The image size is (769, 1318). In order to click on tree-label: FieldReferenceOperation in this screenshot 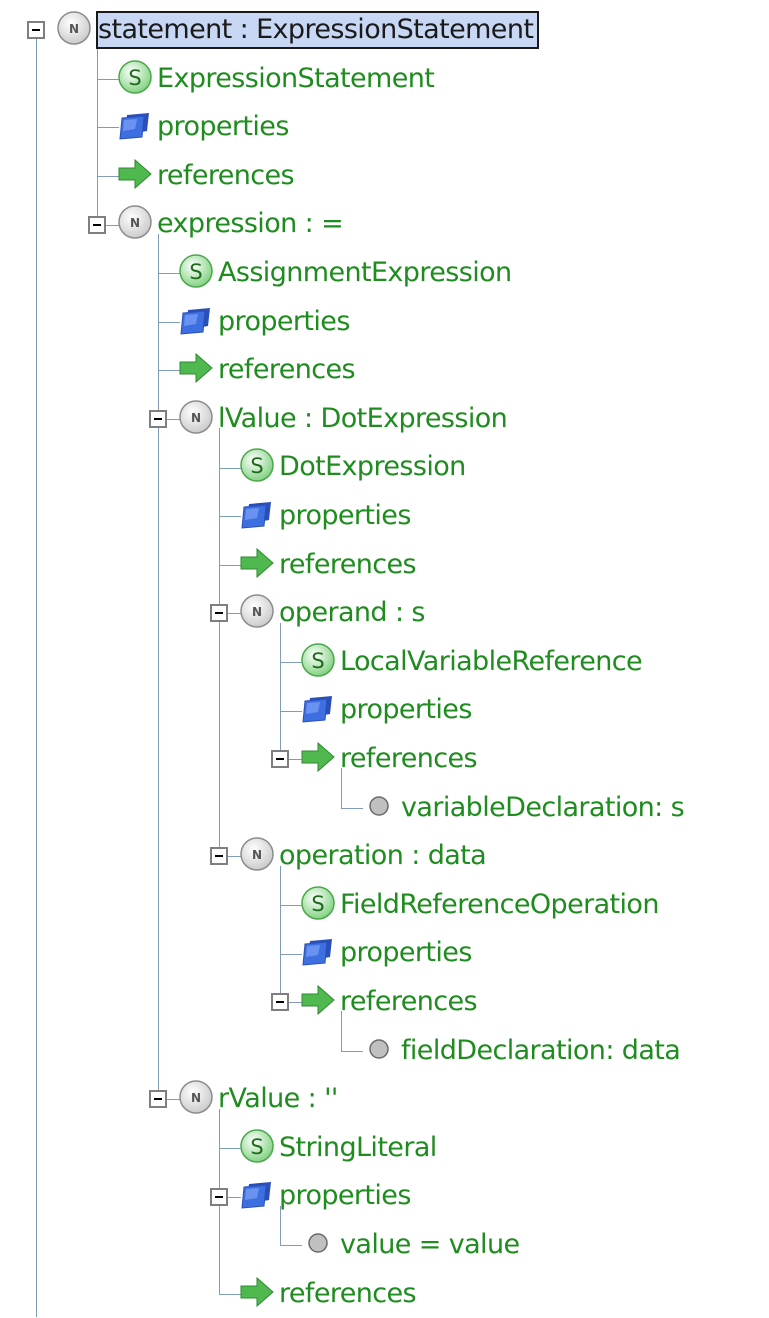, I will do `click(499, 905)`.